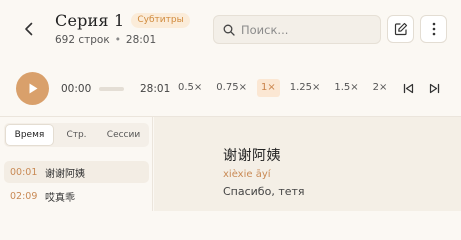 This screenshot has width=461, height=240. I want to click on total-time: 28:01, so click(155, 89).